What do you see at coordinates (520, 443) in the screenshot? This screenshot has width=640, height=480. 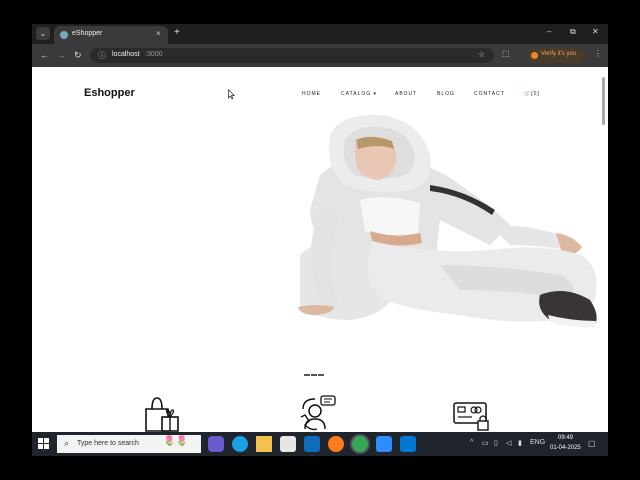 I see `mic-icon: ▮` at bounding box center [520, 443].